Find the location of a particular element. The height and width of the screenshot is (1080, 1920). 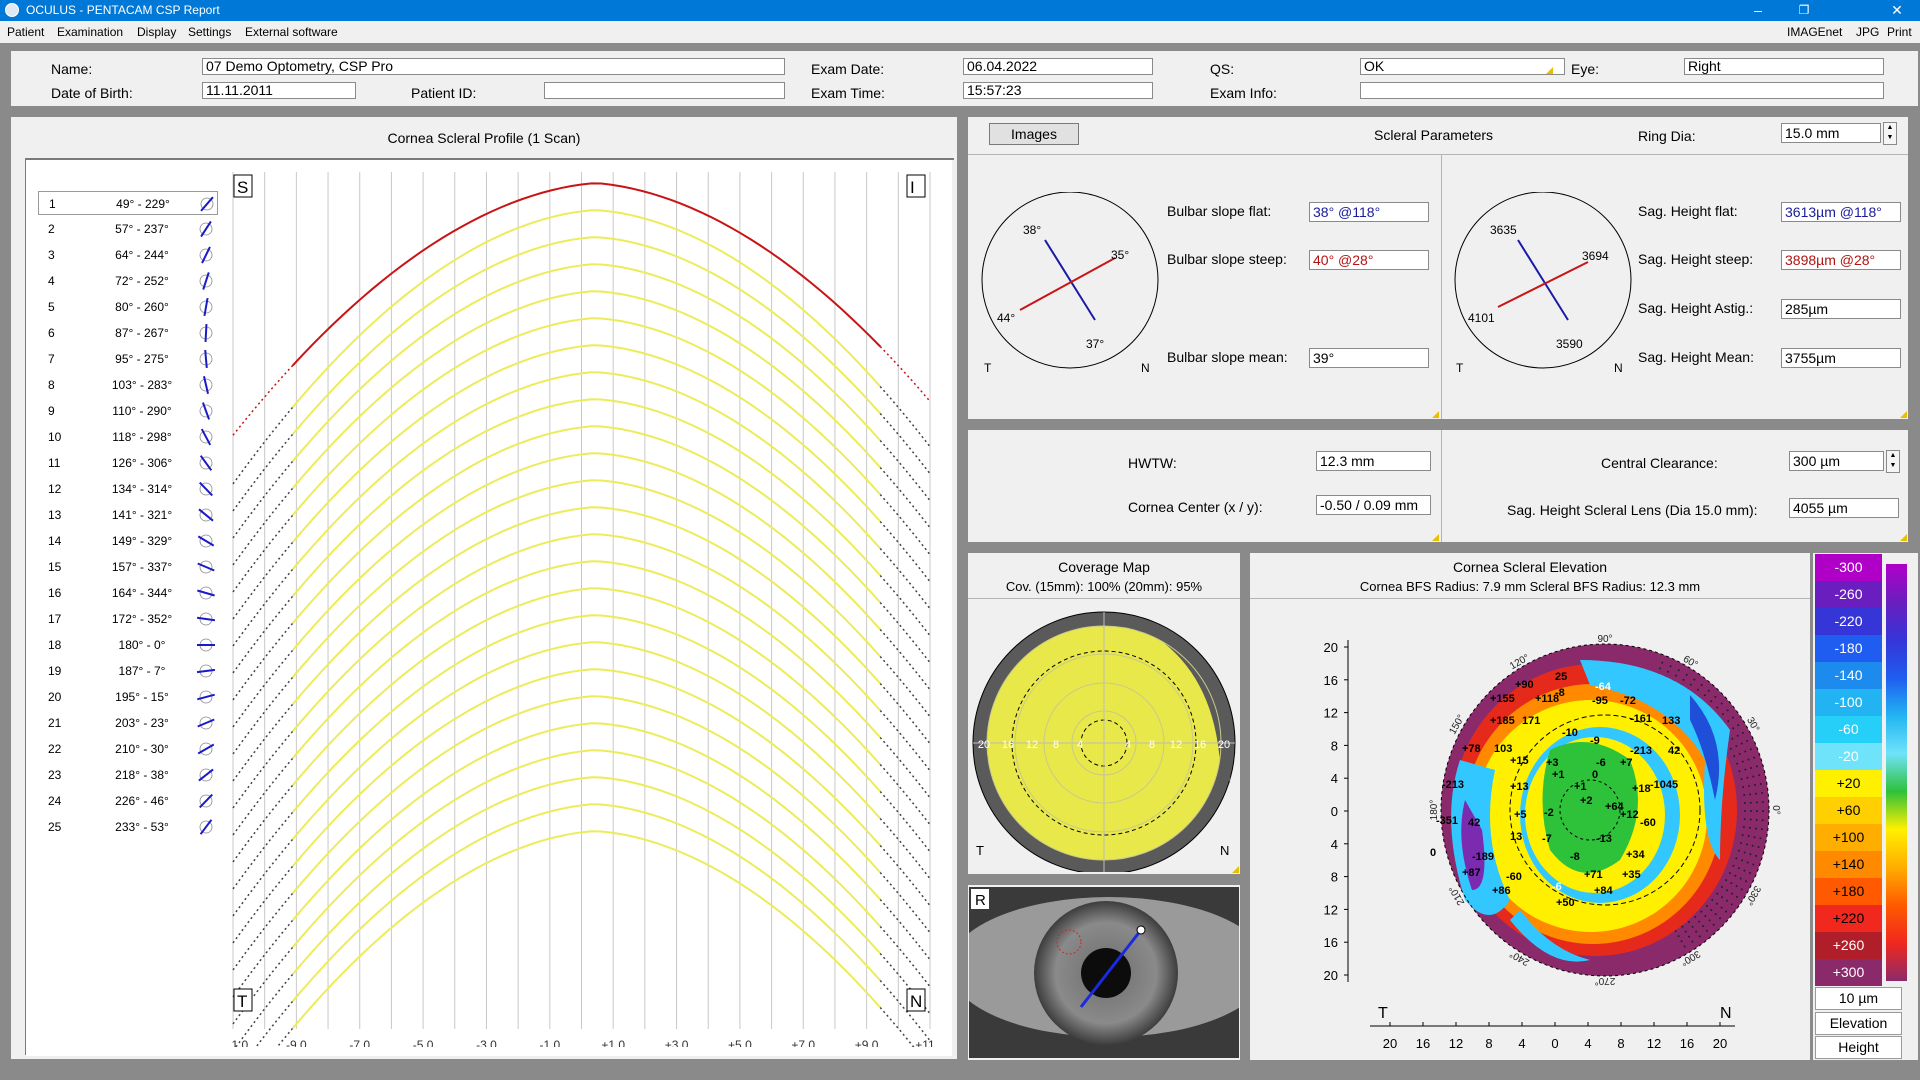

profile-curve is located at coordinates (586, 416).